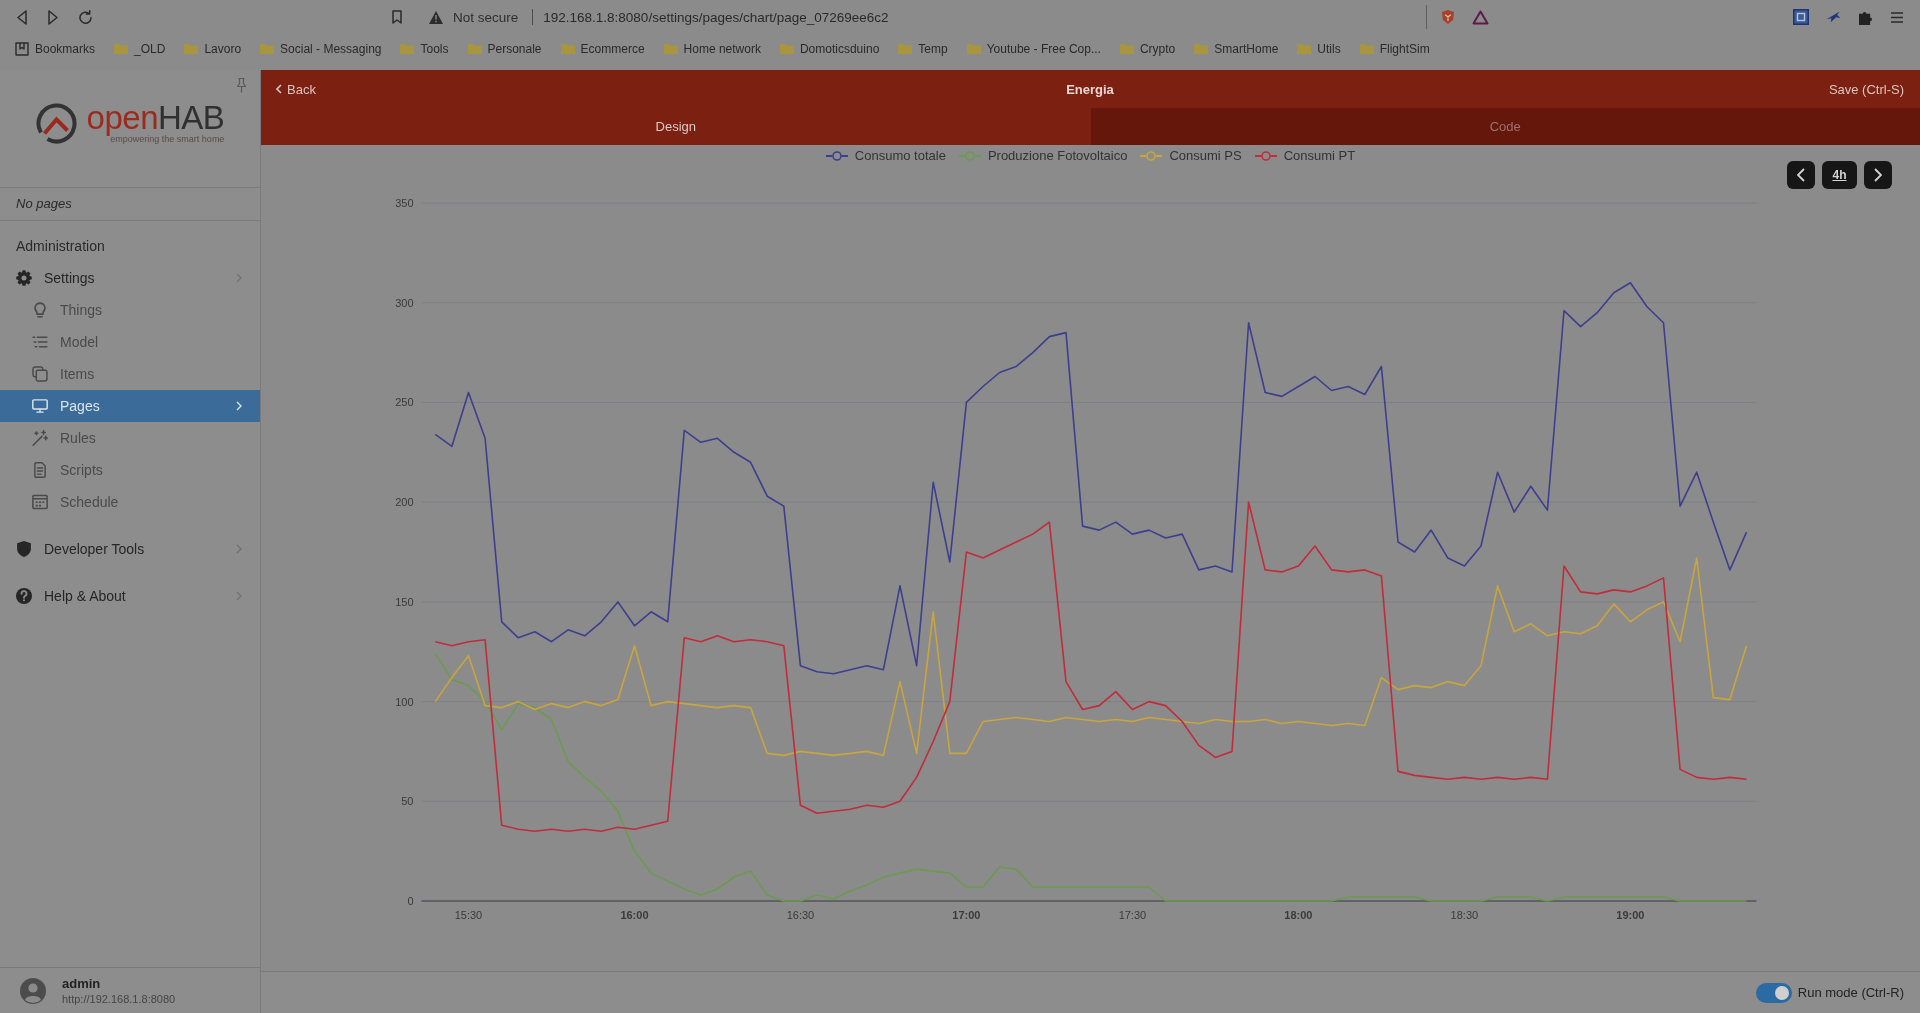 The height and width of the screenshot is (1013, 1920). Describe the element at coordinates (130, 438) in the screenshot. I see `sidebar-item: Rules` at that location.